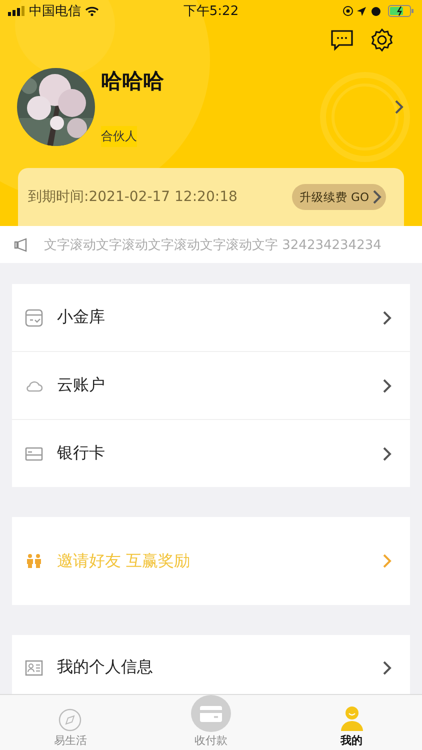 The width and height of the screenshot is (422, 750). What do you see at coordinates (342, 40) in the screenshot?
I see `message-icon` at bounding box center [342, 40].